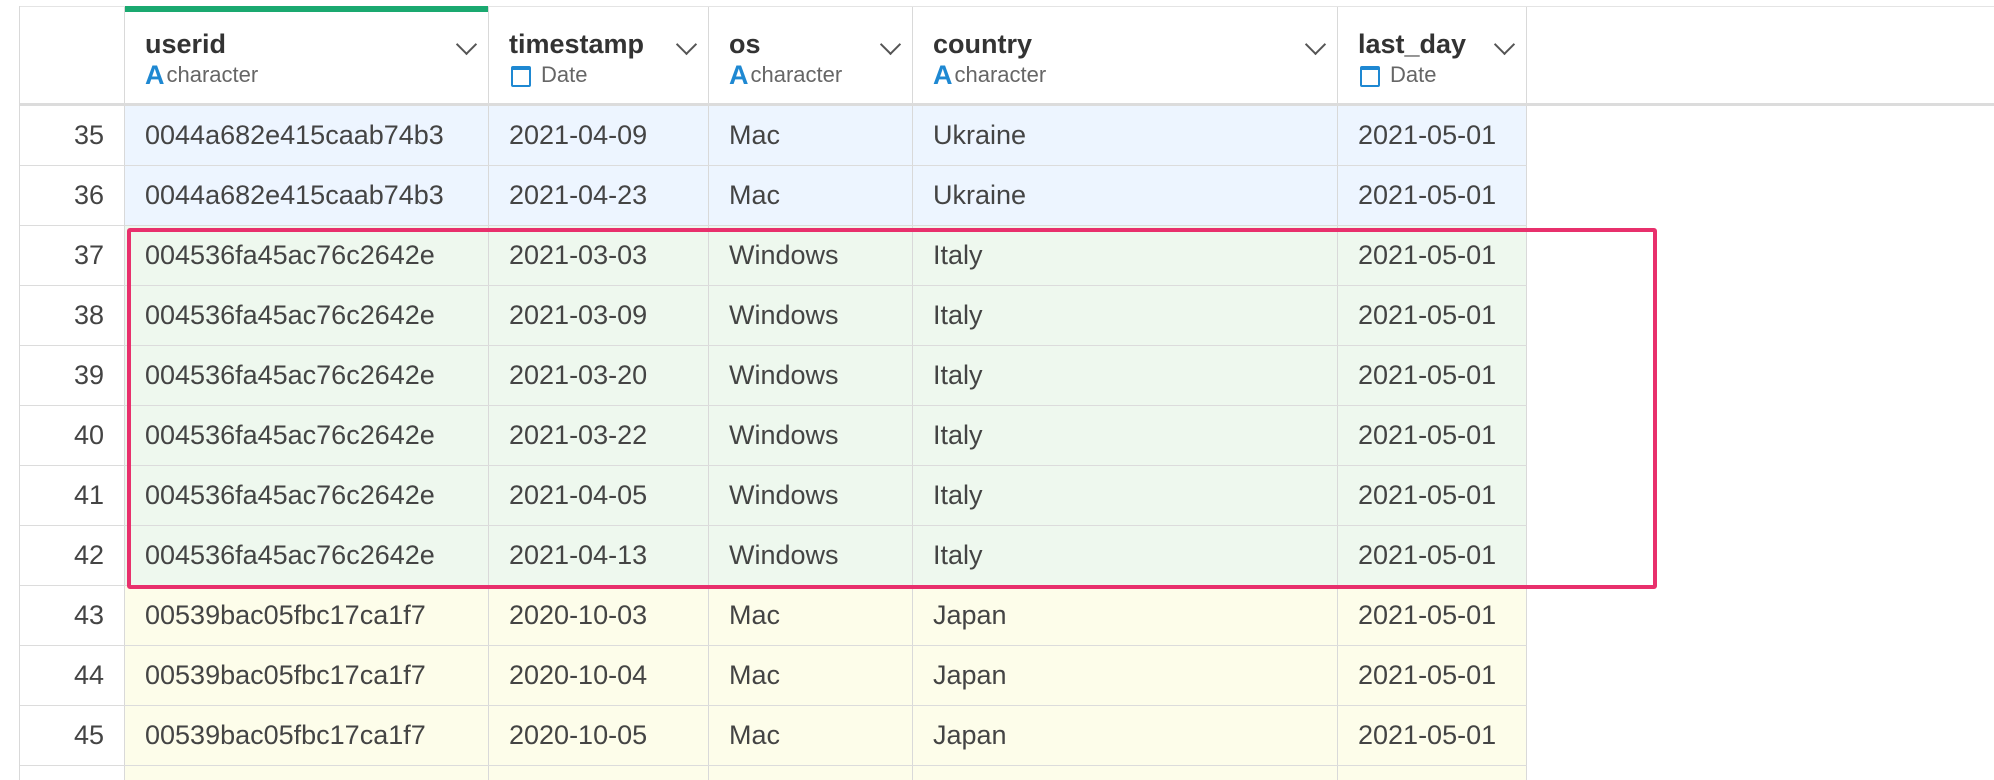 The height and width of the screenshot is (780, 1994). I want to click on row-number: 42, so click(72, 555).